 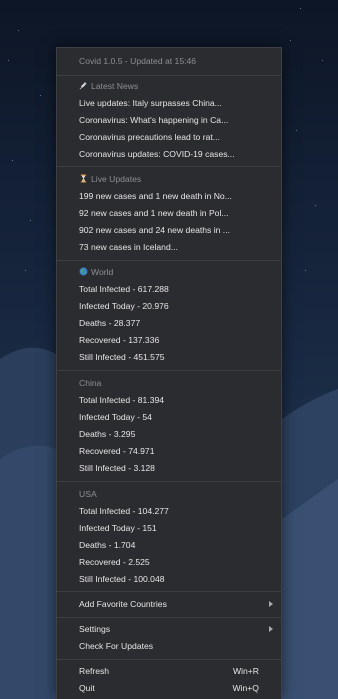 I want to click on section-header-label: Latest News, so click(x=115, y=86).